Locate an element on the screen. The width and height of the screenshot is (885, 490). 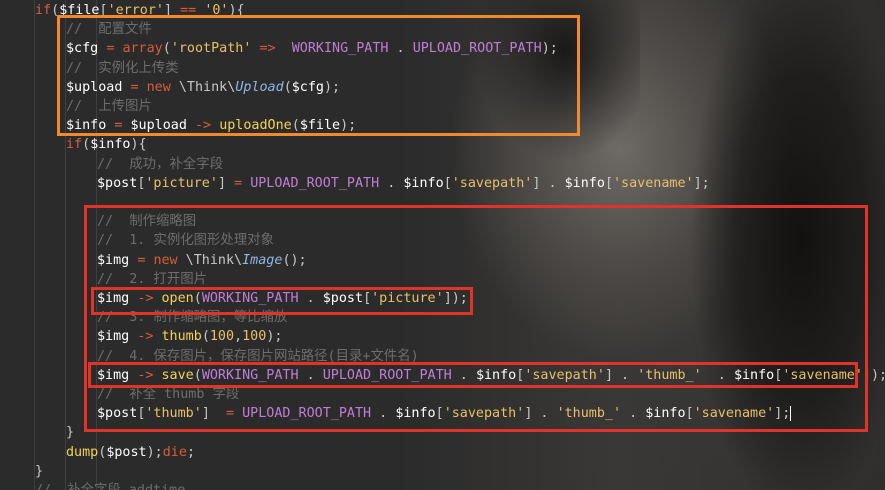
code-line: // 成功，补全字段 is located at coordinates (160, 164).